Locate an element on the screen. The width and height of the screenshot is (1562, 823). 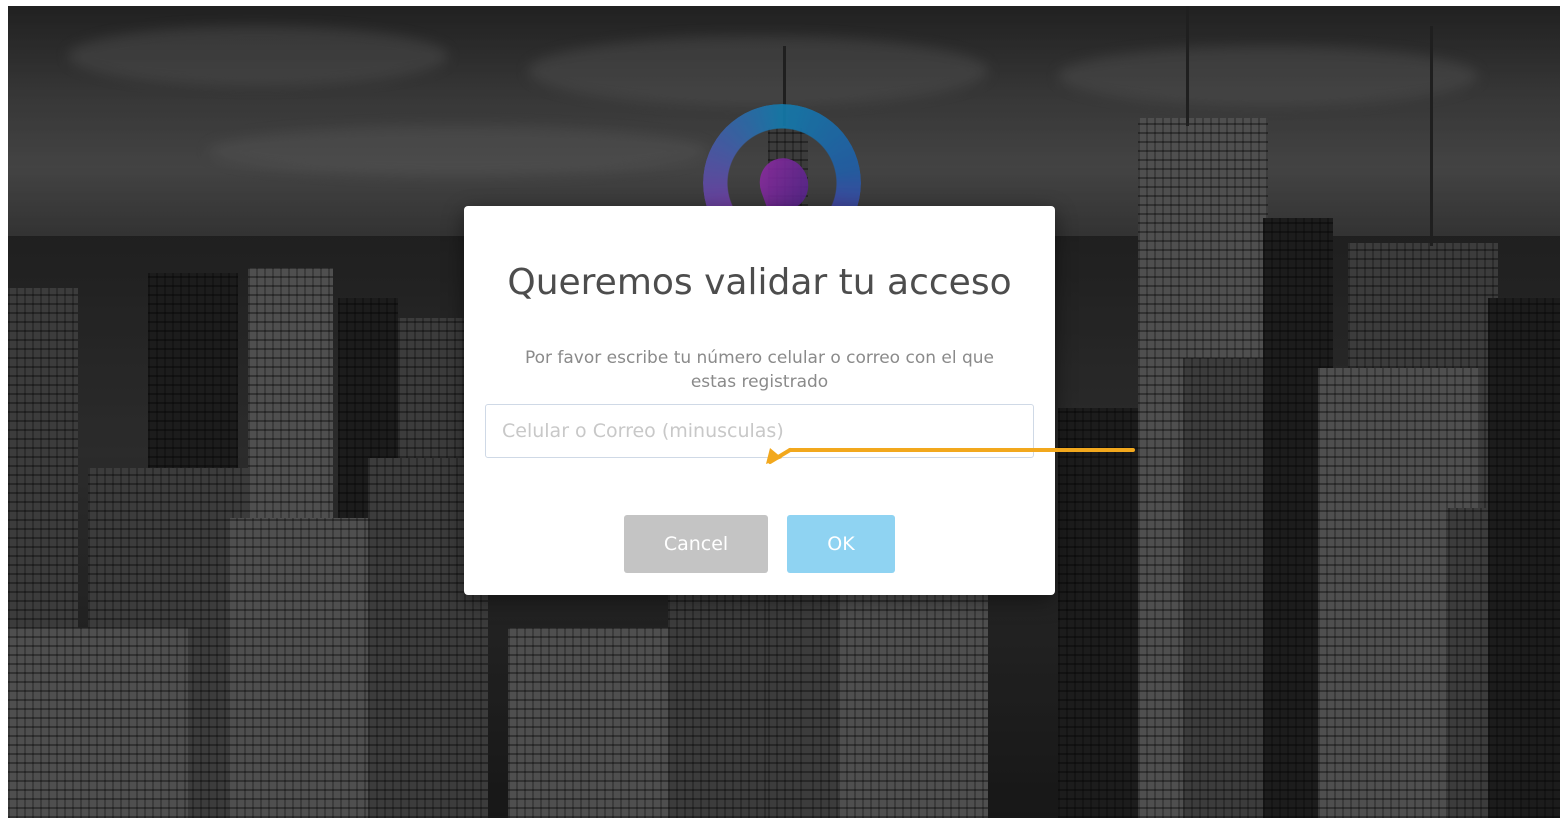
ok-button: OK is located at coordinates (841, 544).